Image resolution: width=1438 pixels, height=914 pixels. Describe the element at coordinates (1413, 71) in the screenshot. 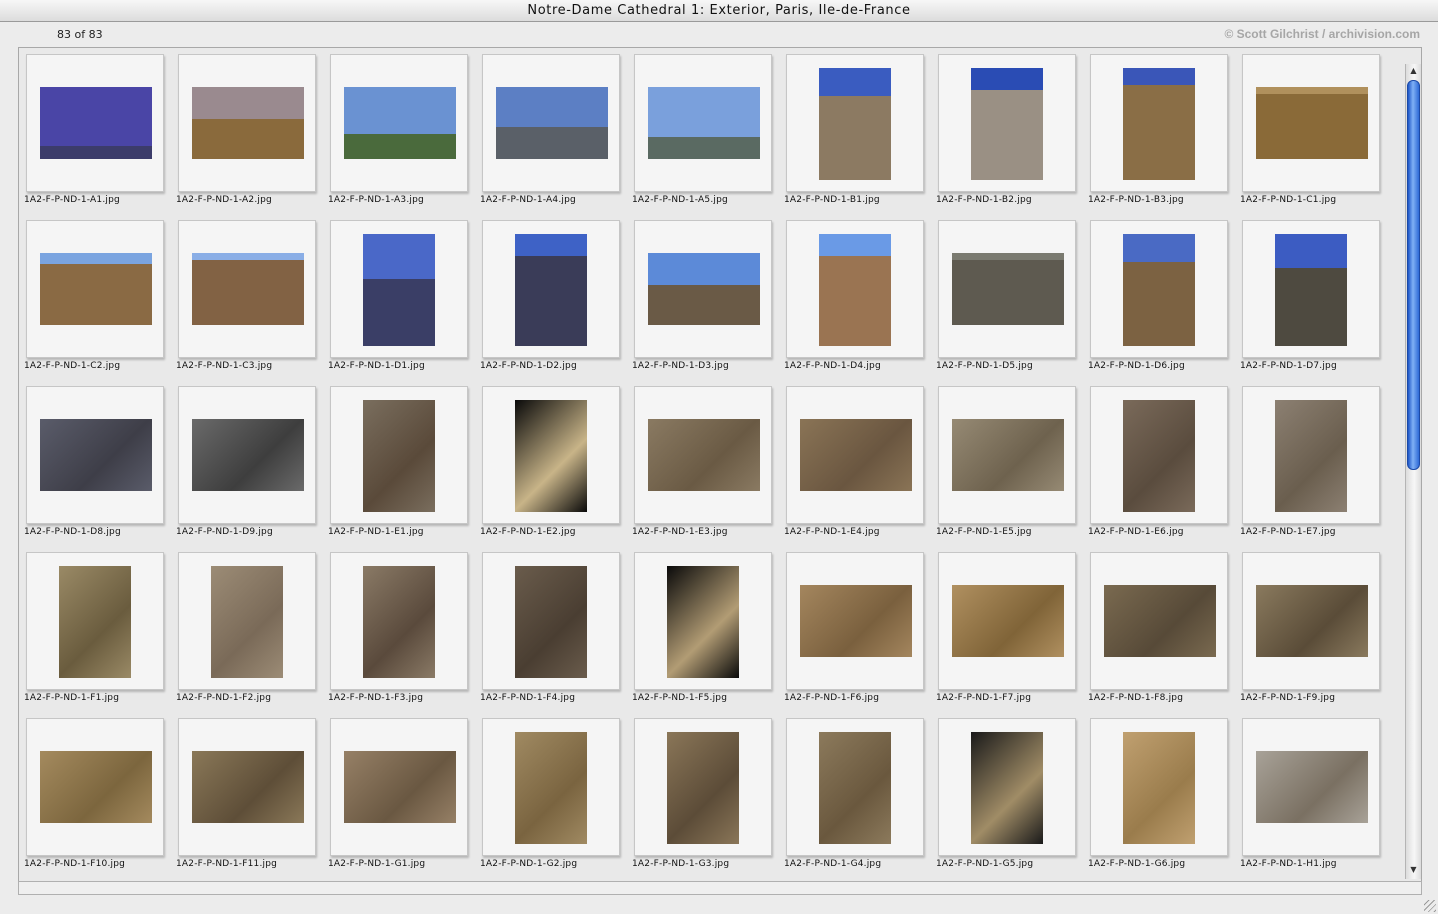

I see `scroll-up-arrow-icon: ▲` at that location.